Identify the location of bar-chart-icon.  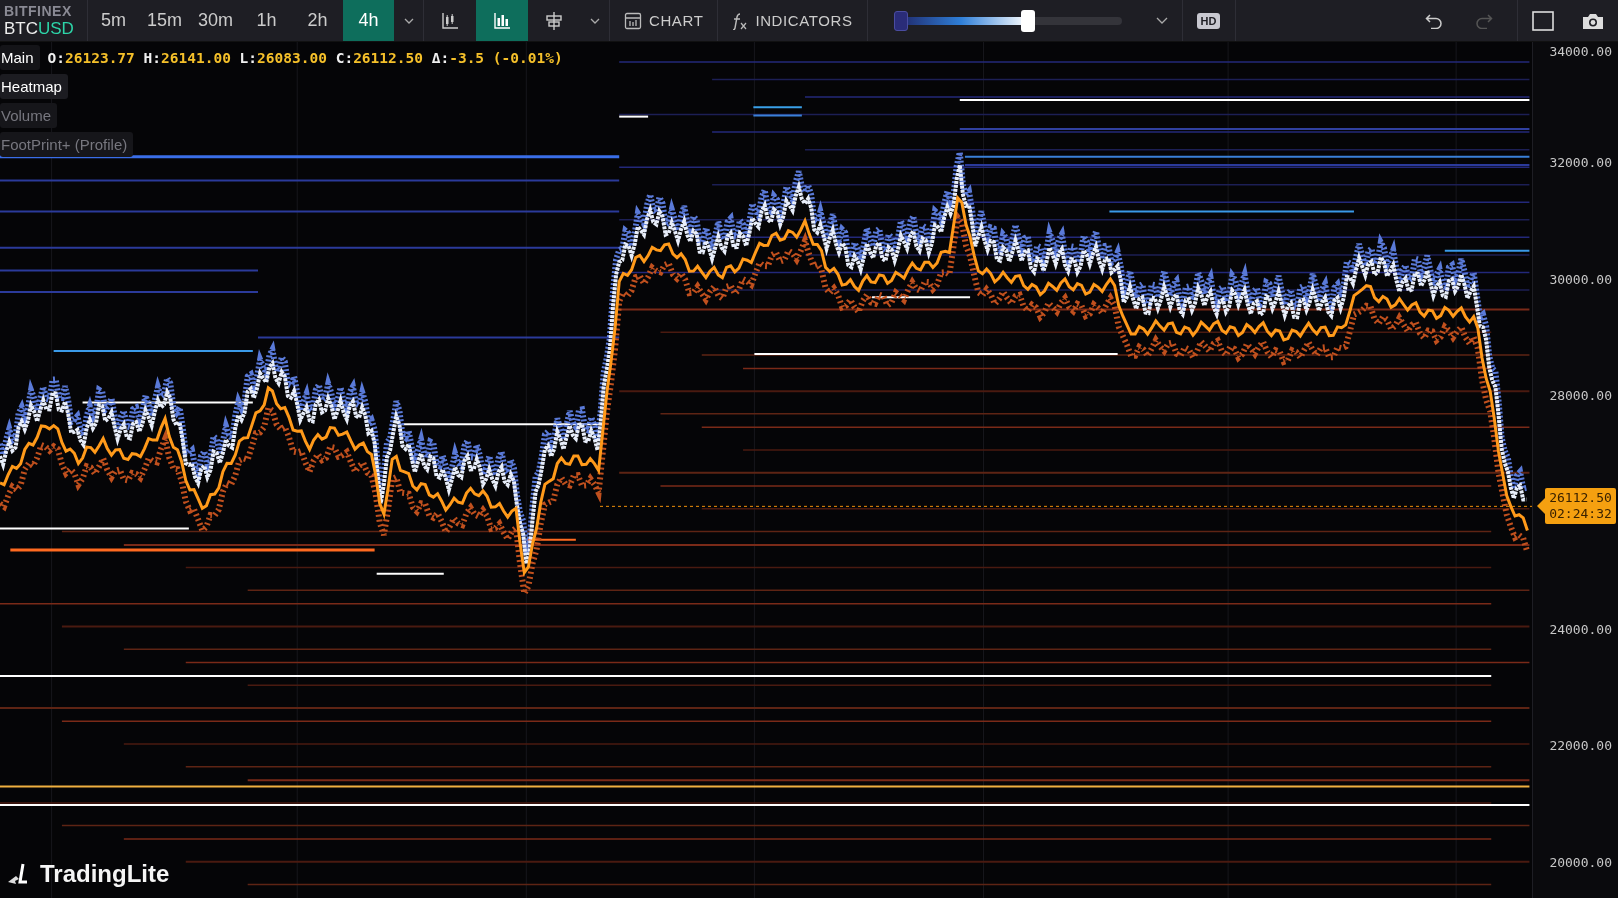
(502, 20).